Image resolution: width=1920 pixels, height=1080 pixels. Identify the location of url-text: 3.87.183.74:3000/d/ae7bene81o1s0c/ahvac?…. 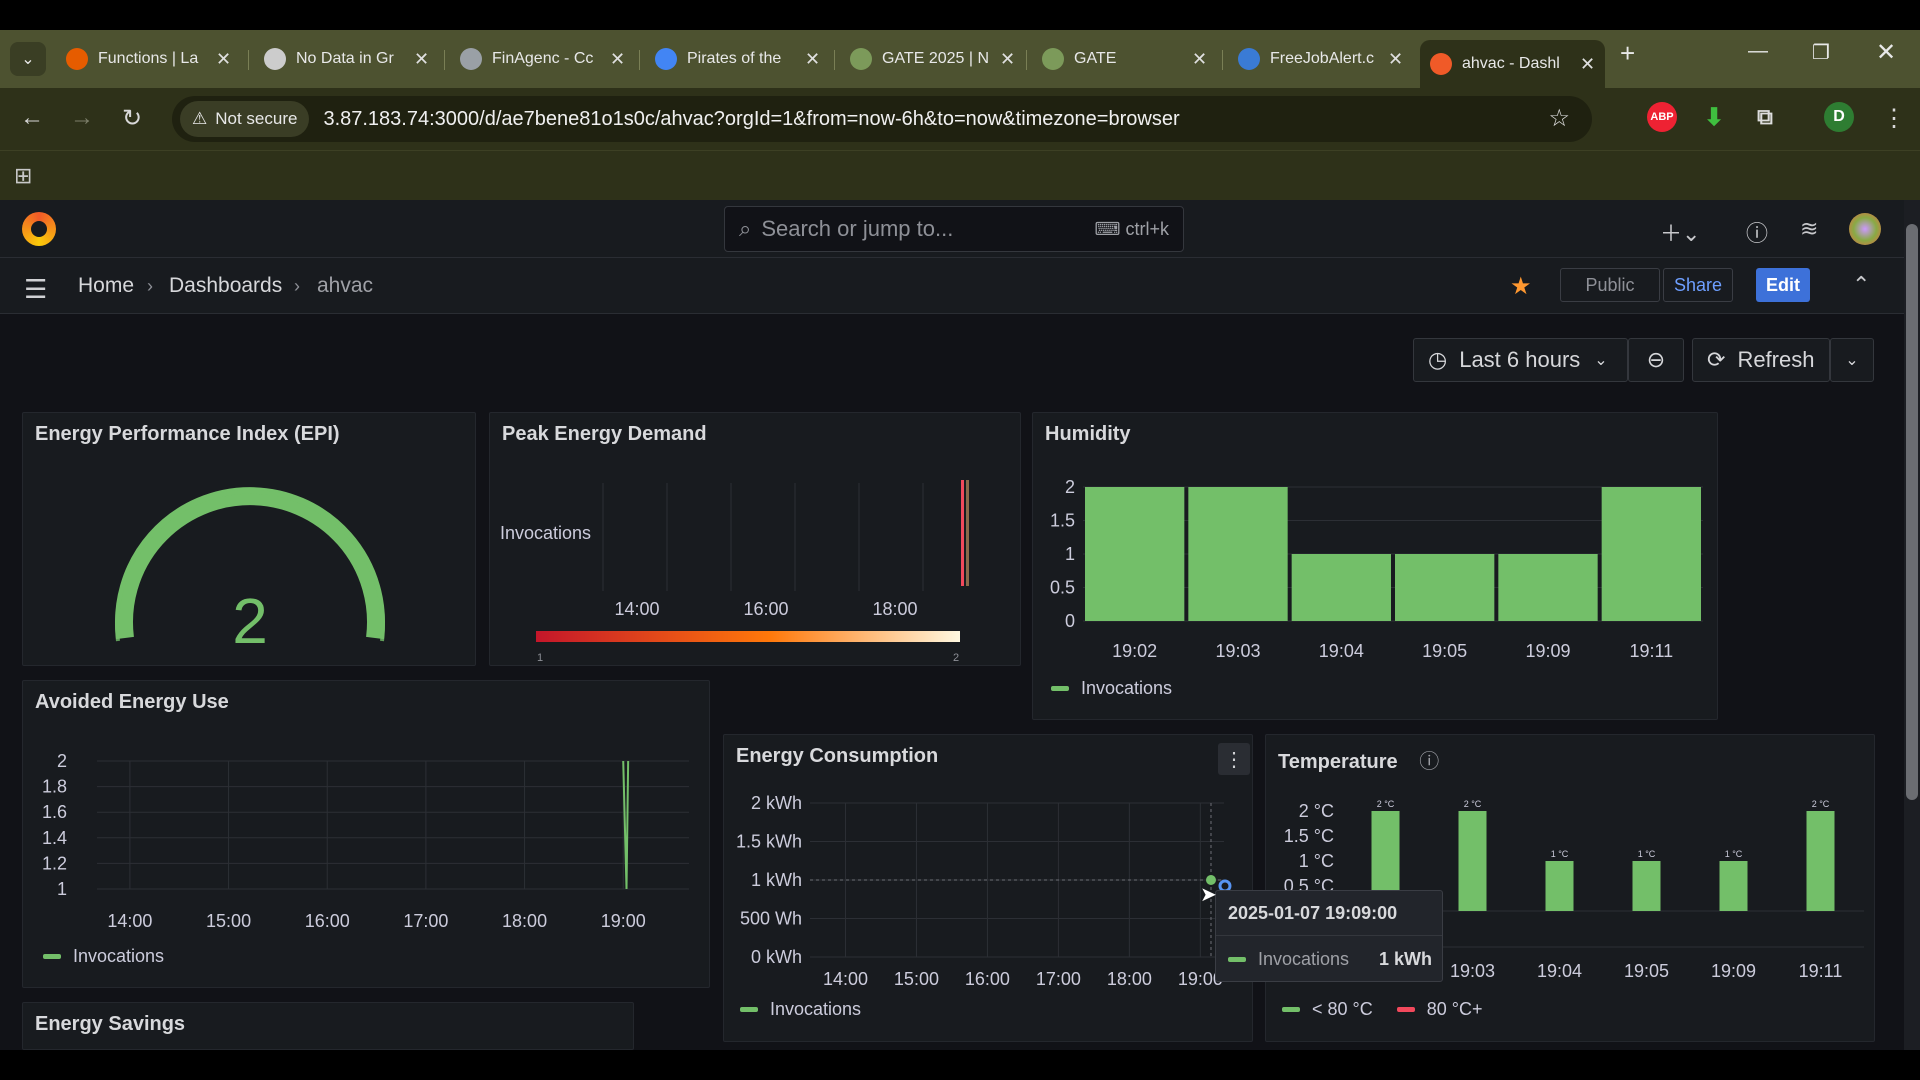
(751, 119).